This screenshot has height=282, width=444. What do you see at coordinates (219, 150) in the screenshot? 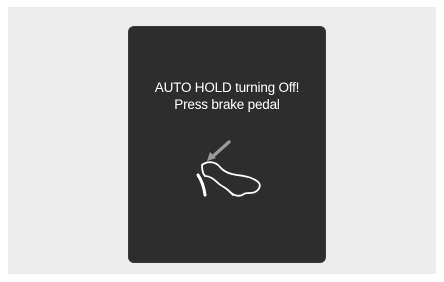
I see `press-arrow-icon` at bounding box center [219, 150].